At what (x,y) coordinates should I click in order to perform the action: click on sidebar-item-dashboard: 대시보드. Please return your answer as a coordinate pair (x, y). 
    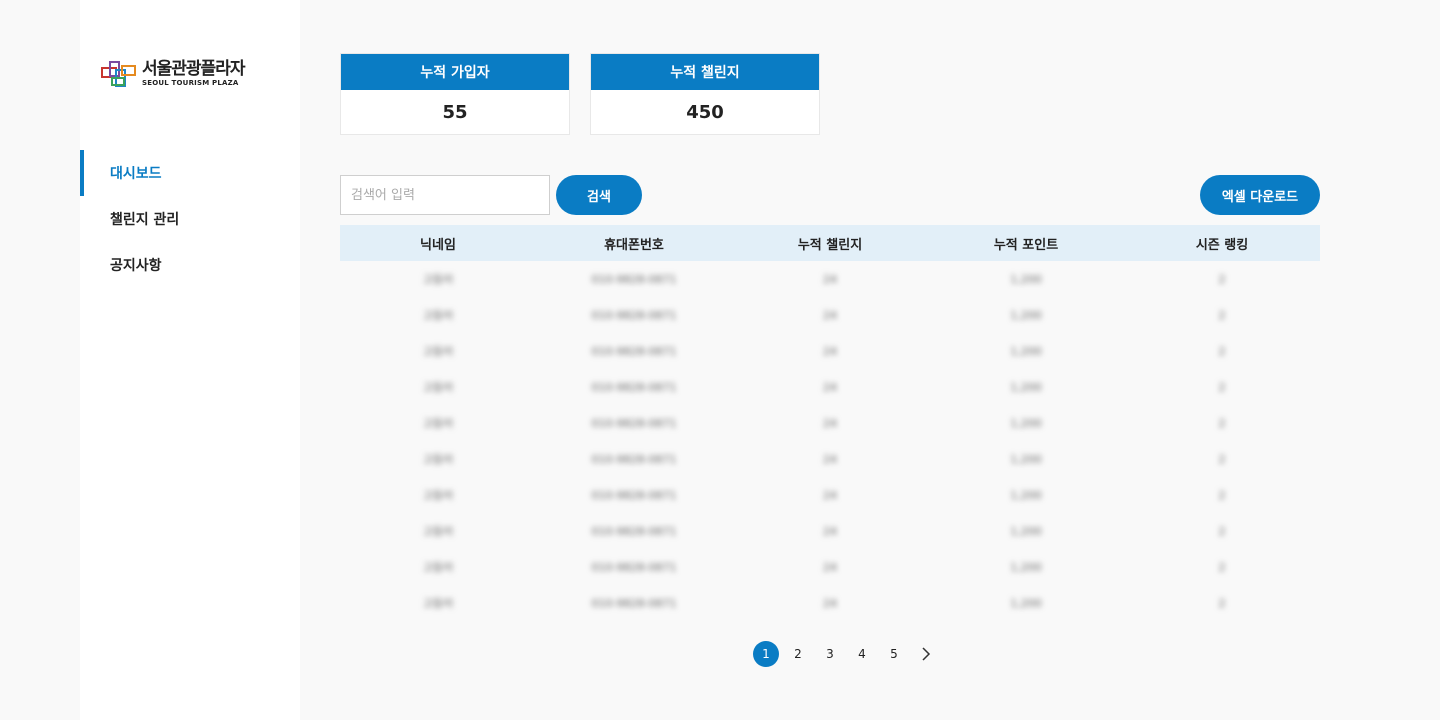
    Looking at the image, I should click on (190, 173).